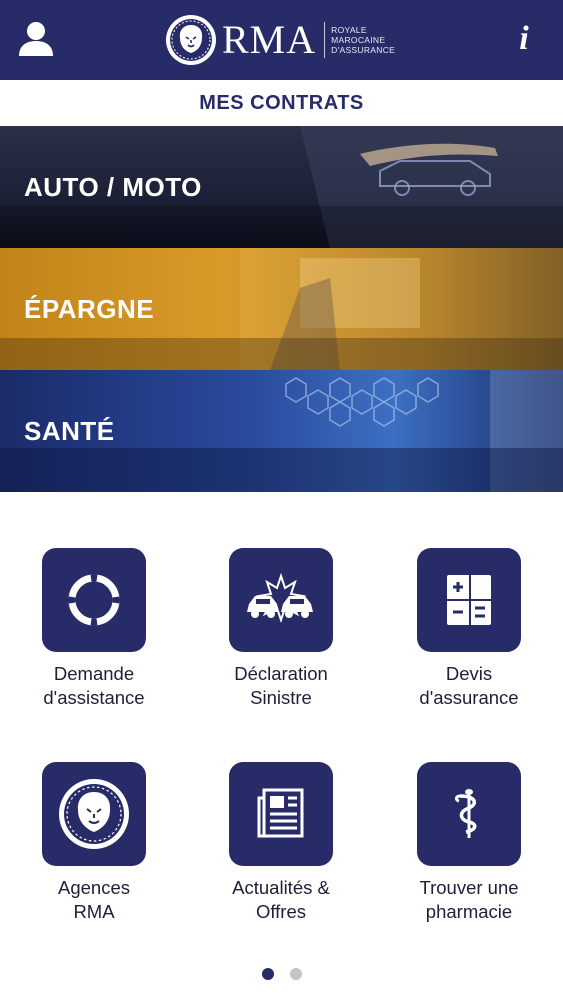 The image size is (563, 1000). What do you see at coordinates (469, 697) in the screenshot?
I see `tile-label-line: d'assurance` at bounding box center [469, 697].